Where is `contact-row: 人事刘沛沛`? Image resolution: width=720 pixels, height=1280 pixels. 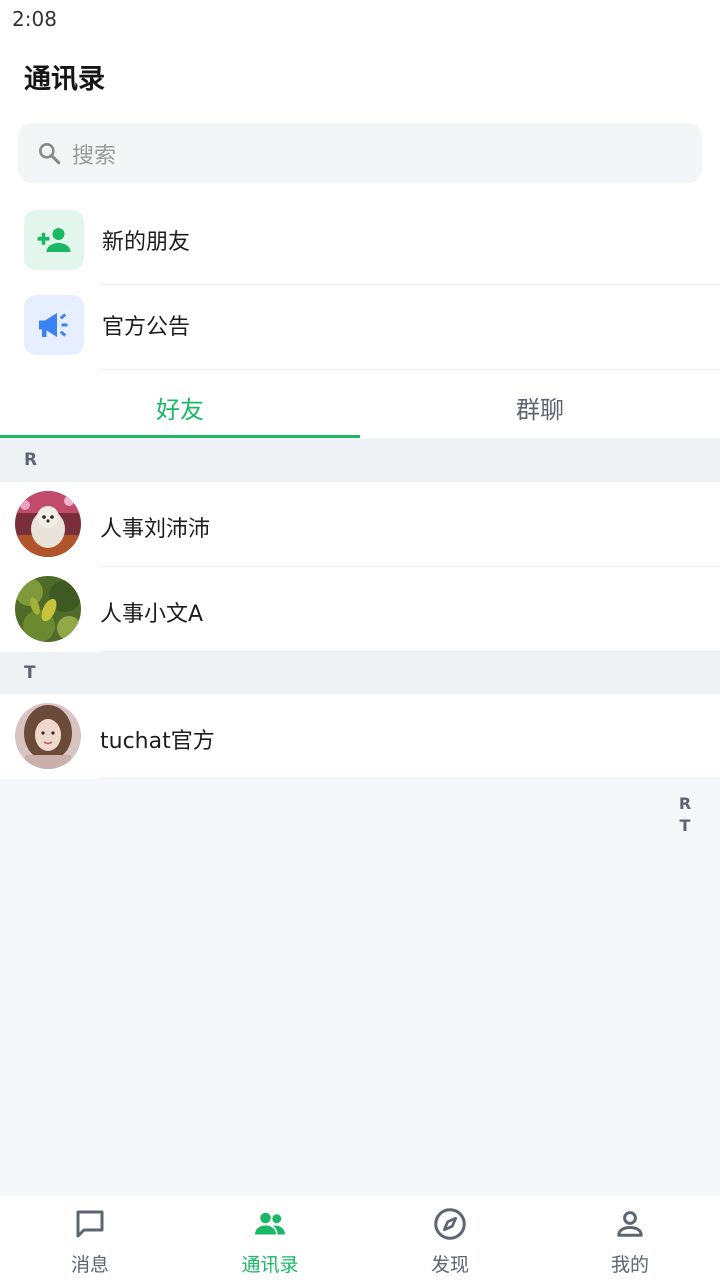
contact-row: 人事刘沛沛 is located at coordinates (360, 524).